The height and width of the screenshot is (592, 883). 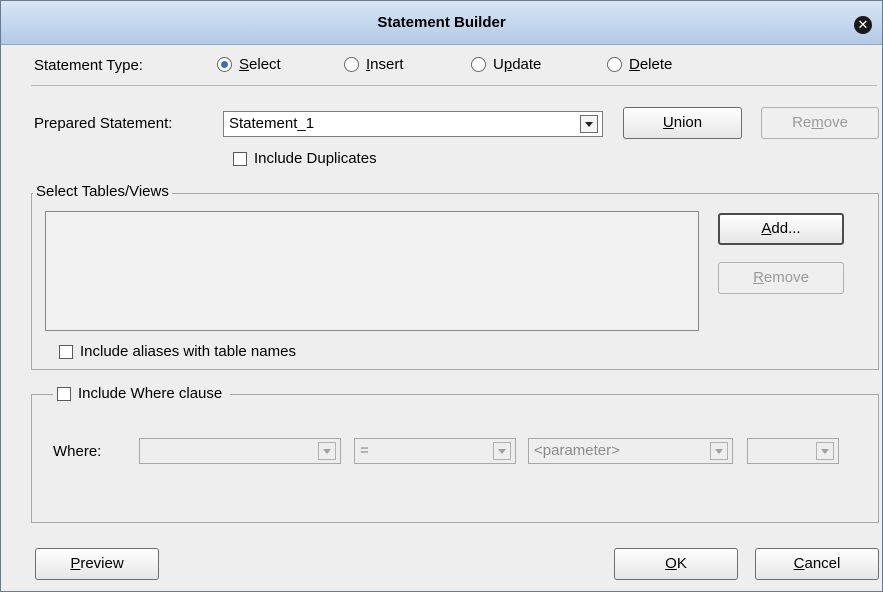 I want to click on include-where-checkbox: Include Where clause, so click(x=142, y=393).